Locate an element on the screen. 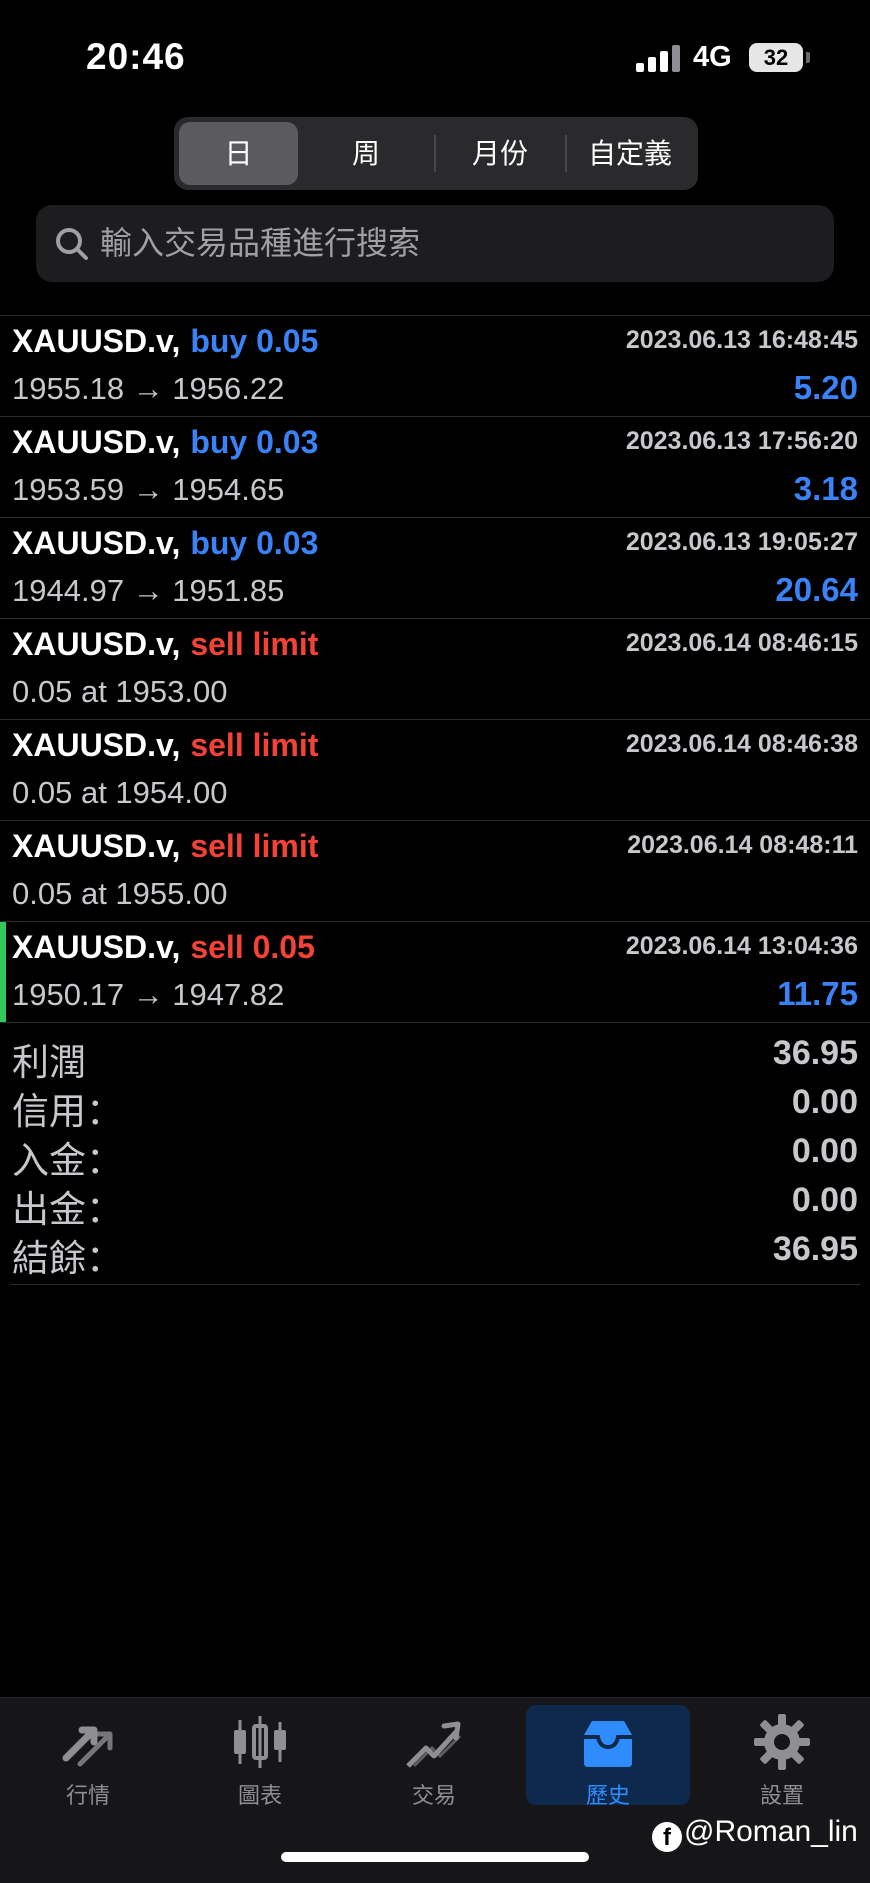 This screenshot has width=870, height=1883. order-time: 2023.06.13 16:48:45 is located at coordinates (741, 340).